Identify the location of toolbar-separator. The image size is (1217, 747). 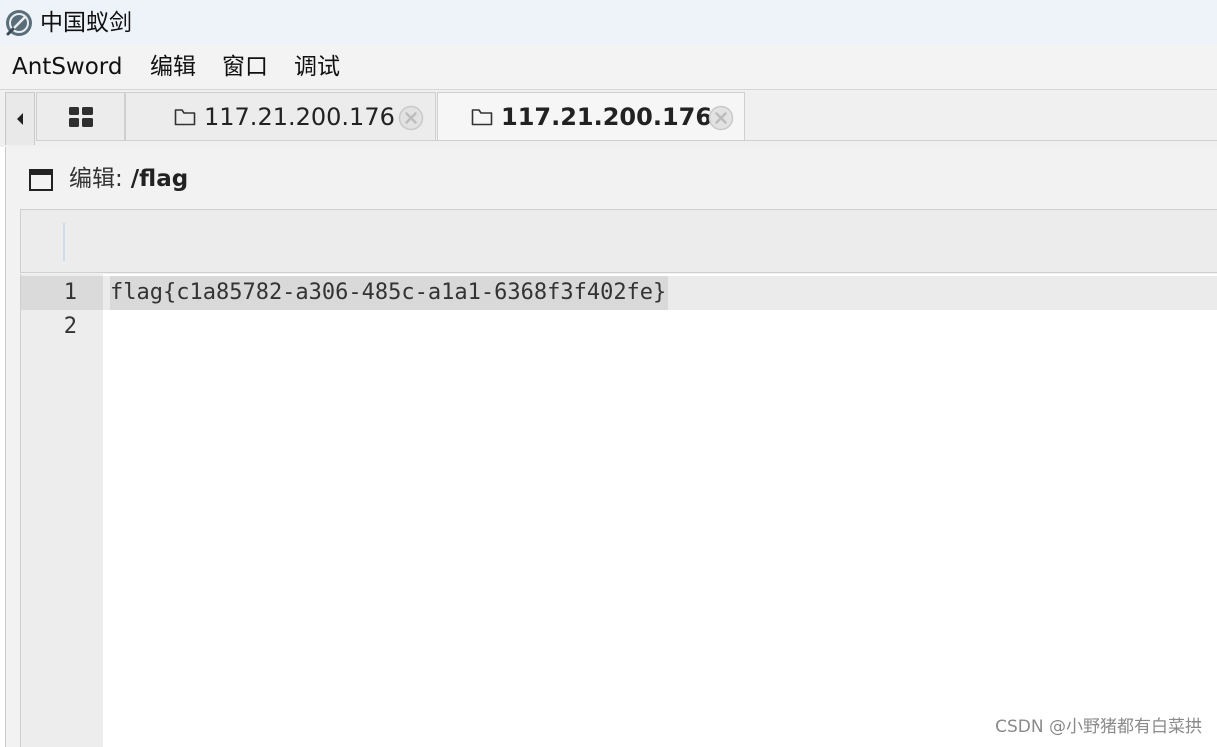
(64, 242).